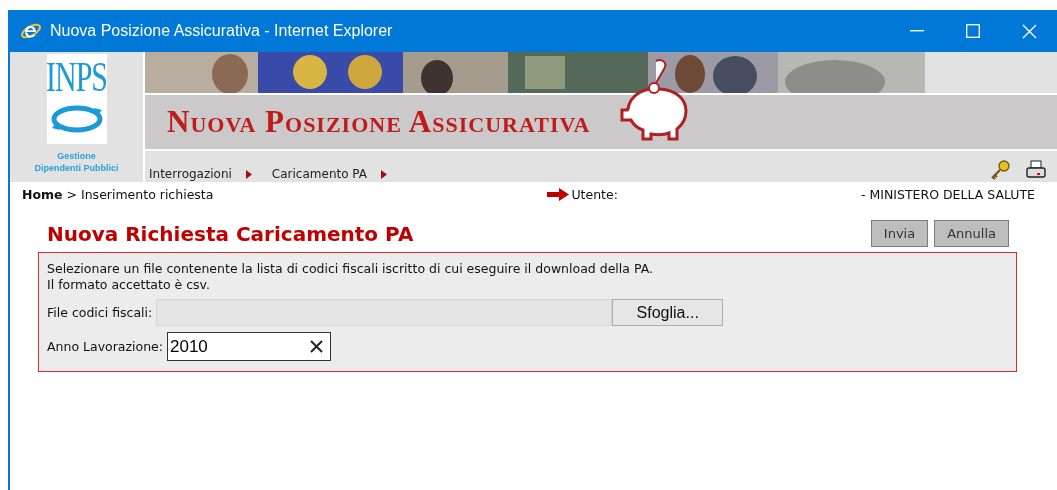 The height and width of the screenshot is (490, 1057). I want to click on clear-icon, so click(316, 346).